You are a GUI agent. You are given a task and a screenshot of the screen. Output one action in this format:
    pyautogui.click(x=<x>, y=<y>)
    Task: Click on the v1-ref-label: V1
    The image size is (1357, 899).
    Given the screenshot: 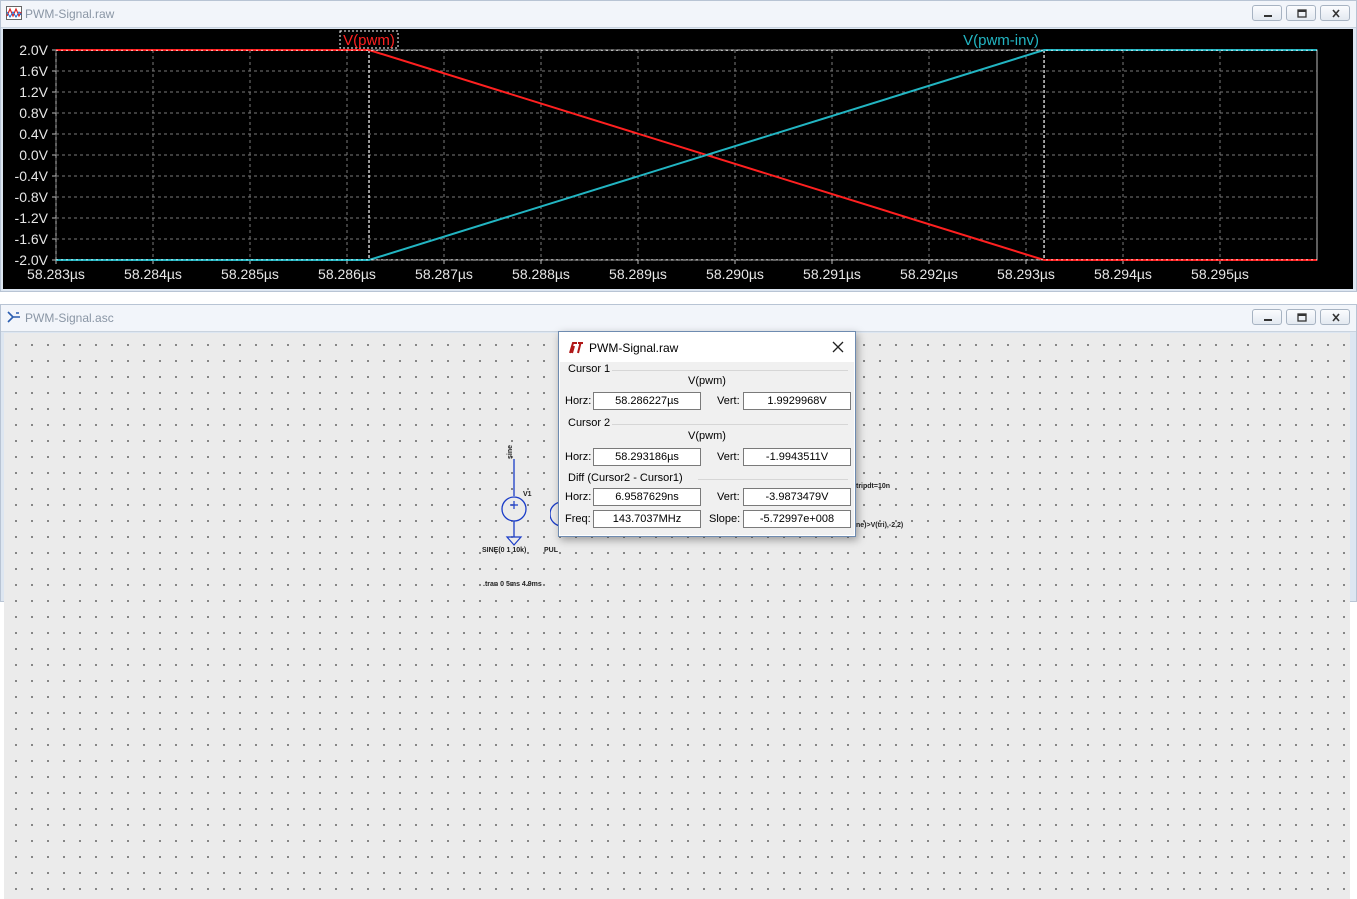 What is the action you would take?
    pyautogui.click(x=527, y=494)
    